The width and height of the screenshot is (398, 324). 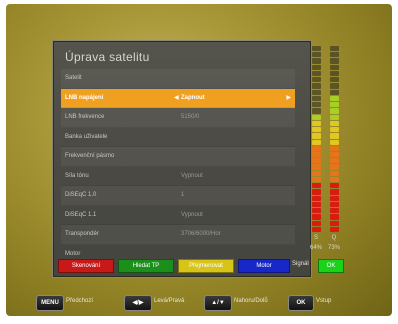 I want to click on up-down-key: ▲/▼, so click(x=218, y=303).